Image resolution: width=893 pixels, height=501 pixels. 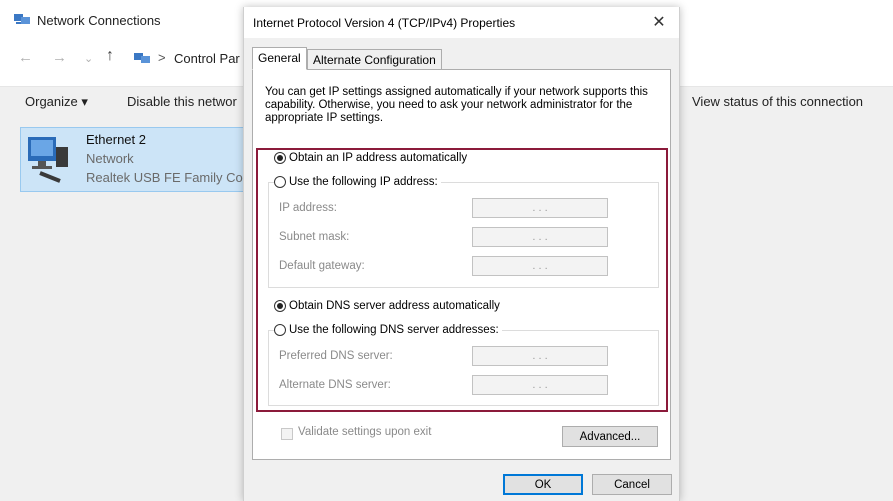 I want to click on ip-address-input: . . ., so click(x=540, y=208).